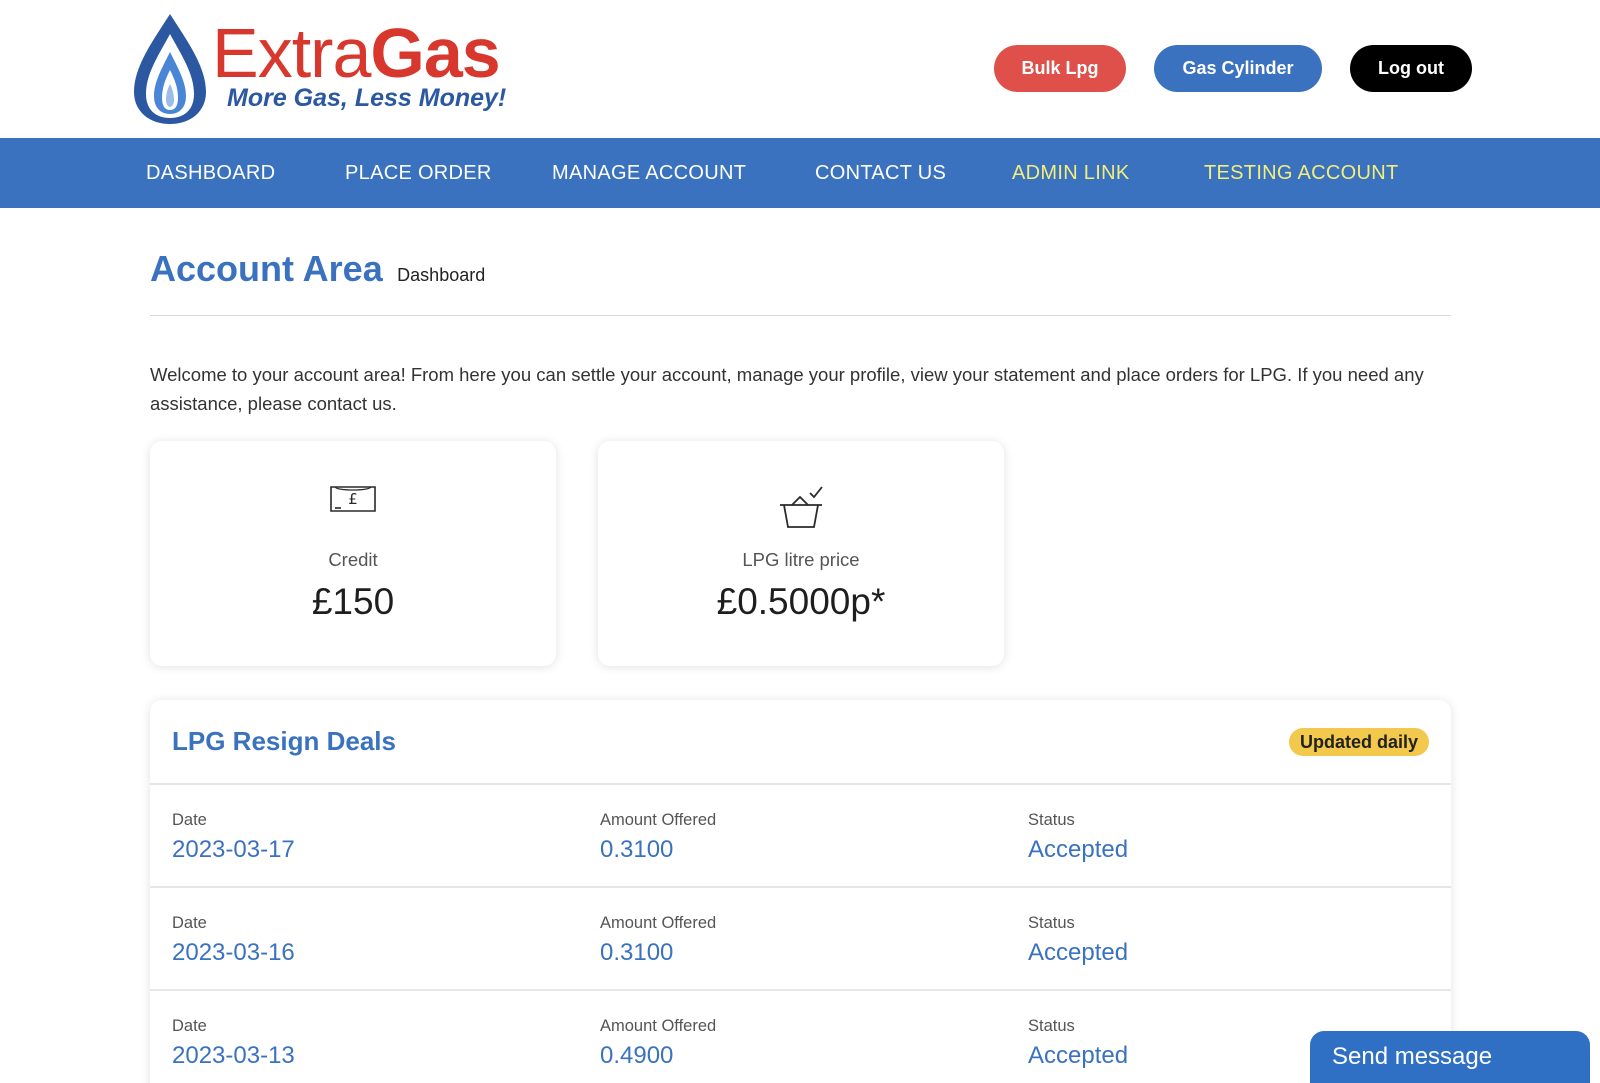  I want to click on credit-value: £150, so click(353, 601).